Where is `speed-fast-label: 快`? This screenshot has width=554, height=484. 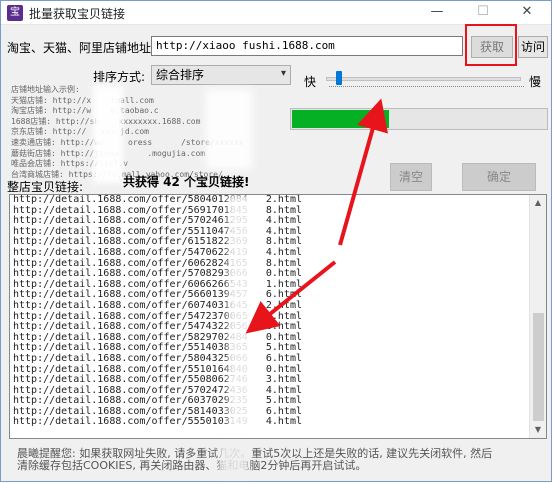 speed-fast-label: 快 is located at coordinates (310, 82).